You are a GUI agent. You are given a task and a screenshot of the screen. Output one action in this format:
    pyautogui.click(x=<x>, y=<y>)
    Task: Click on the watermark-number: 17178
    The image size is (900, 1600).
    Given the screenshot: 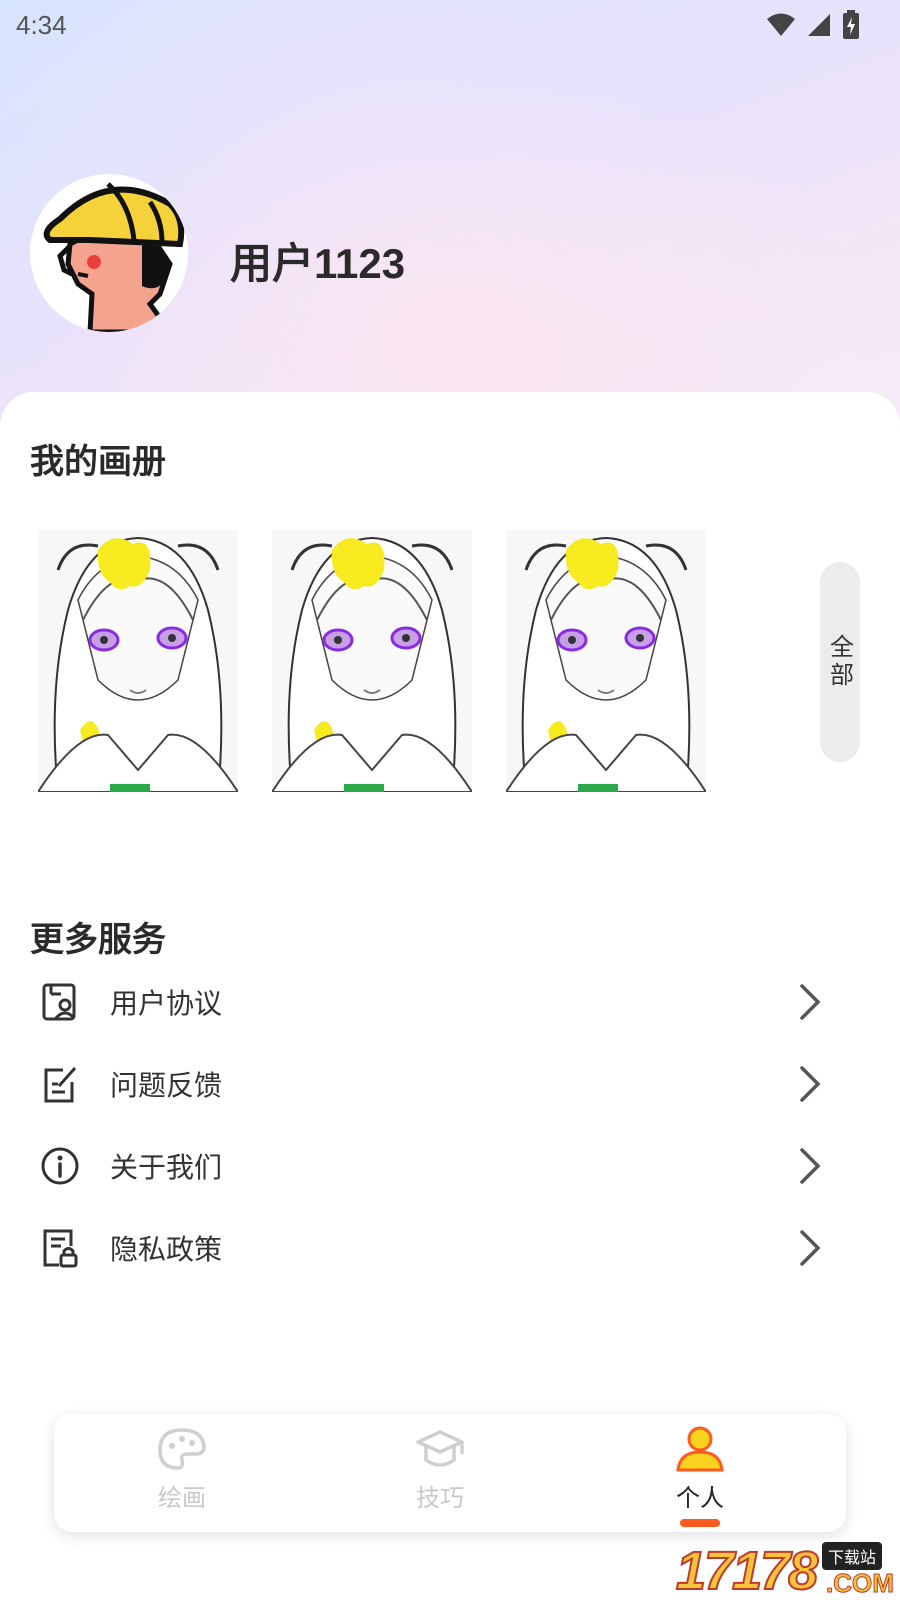 What is the action you would take?
    pyautogui.click(x=747, y=1570)
    